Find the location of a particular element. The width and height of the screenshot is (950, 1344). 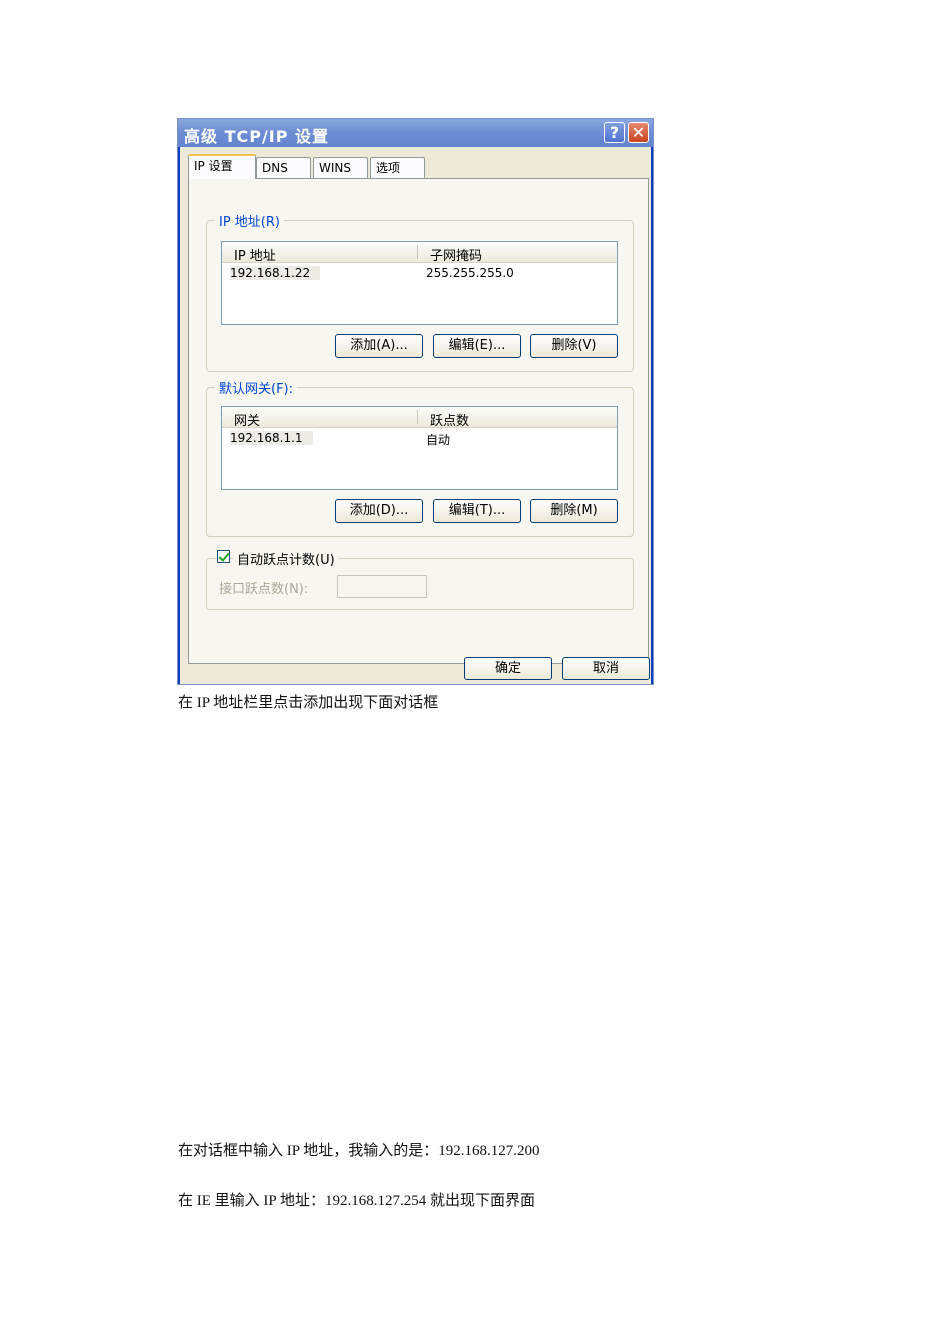

gateway-cell: 192.168.1.1 is located at coordinates (271, 438).